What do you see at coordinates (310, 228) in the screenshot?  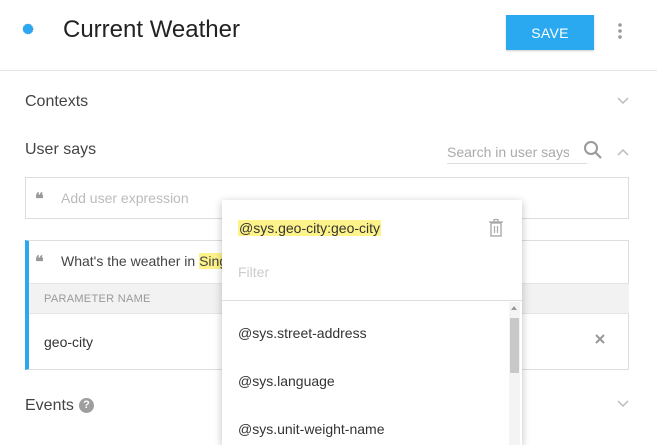 I see `selected-entity: @sys.geo-city:geo-city` at bounding box center [310, 228].